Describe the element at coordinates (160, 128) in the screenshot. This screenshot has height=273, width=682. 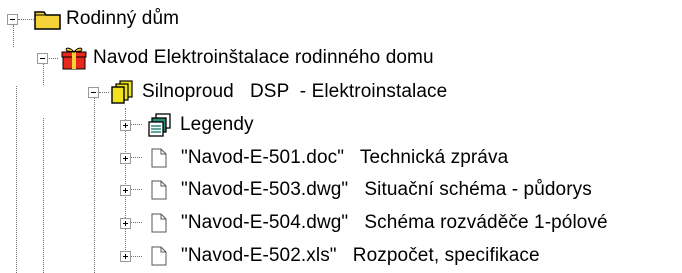
I see `stacked-pages-icon` at that location.